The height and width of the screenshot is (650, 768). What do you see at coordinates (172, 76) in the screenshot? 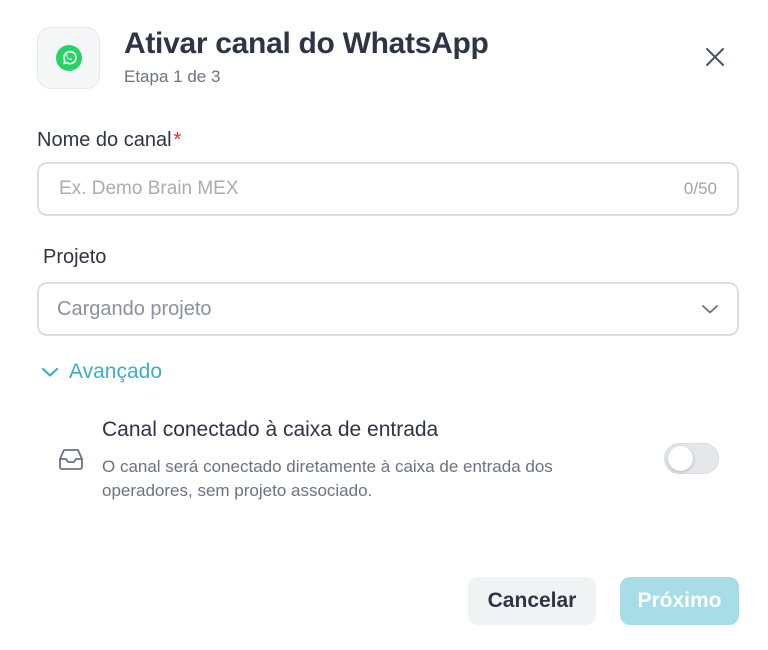
I see `step-indicator: Etapa 1 de 3` at bounding box center [172, 76].